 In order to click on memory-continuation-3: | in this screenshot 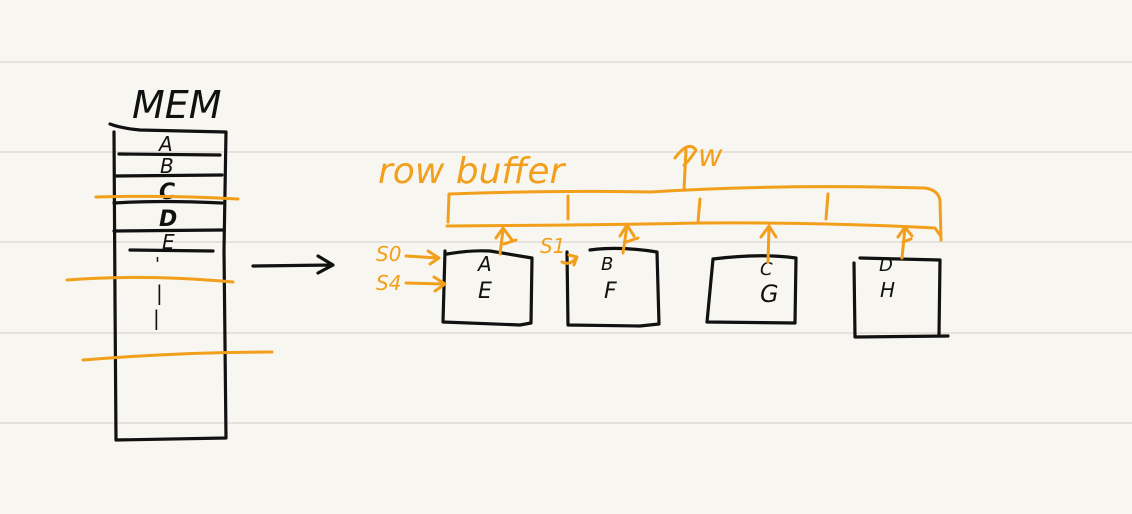, I will do `click(156, 318)`.